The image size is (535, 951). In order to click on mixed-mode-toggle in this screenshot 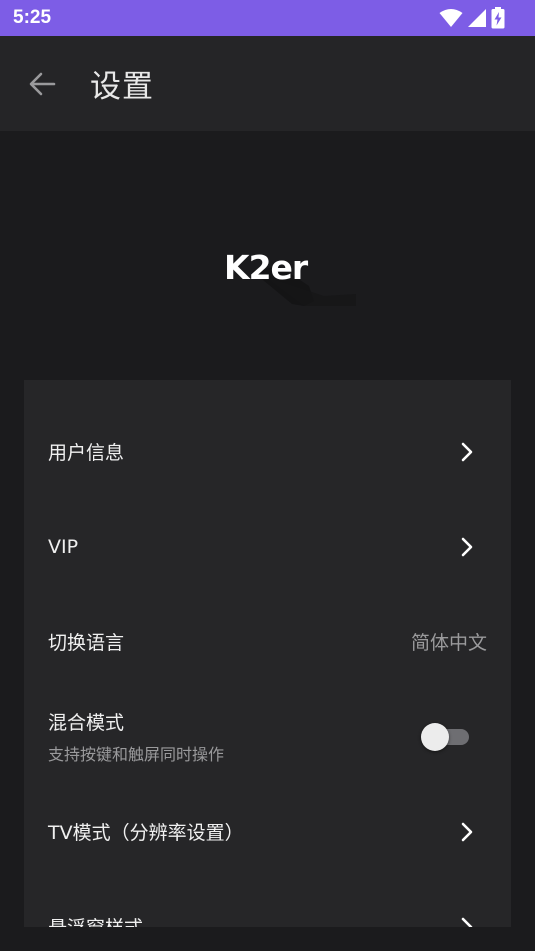, I will do `click(446, 737)`.